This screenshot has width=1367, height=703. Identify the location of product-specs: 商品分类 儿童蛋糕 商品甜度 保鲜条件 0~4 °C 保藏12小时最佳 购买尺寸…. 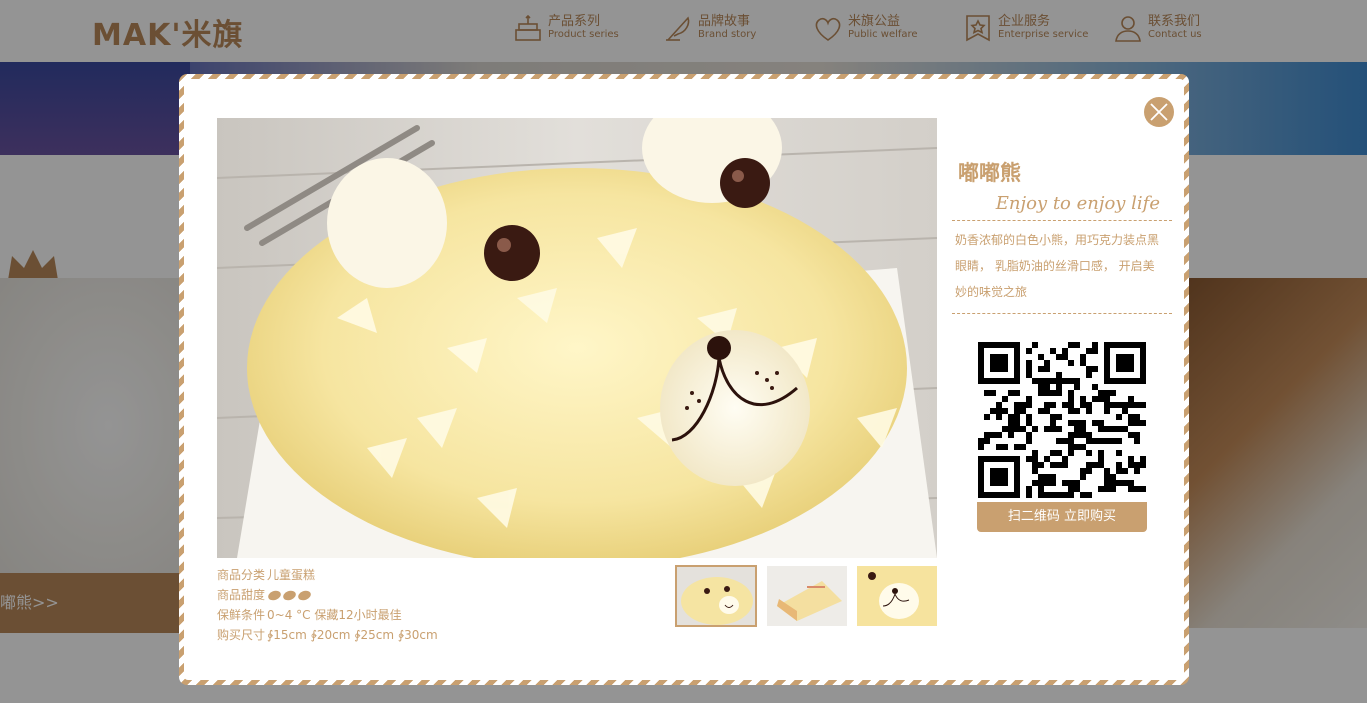
(327, 605).